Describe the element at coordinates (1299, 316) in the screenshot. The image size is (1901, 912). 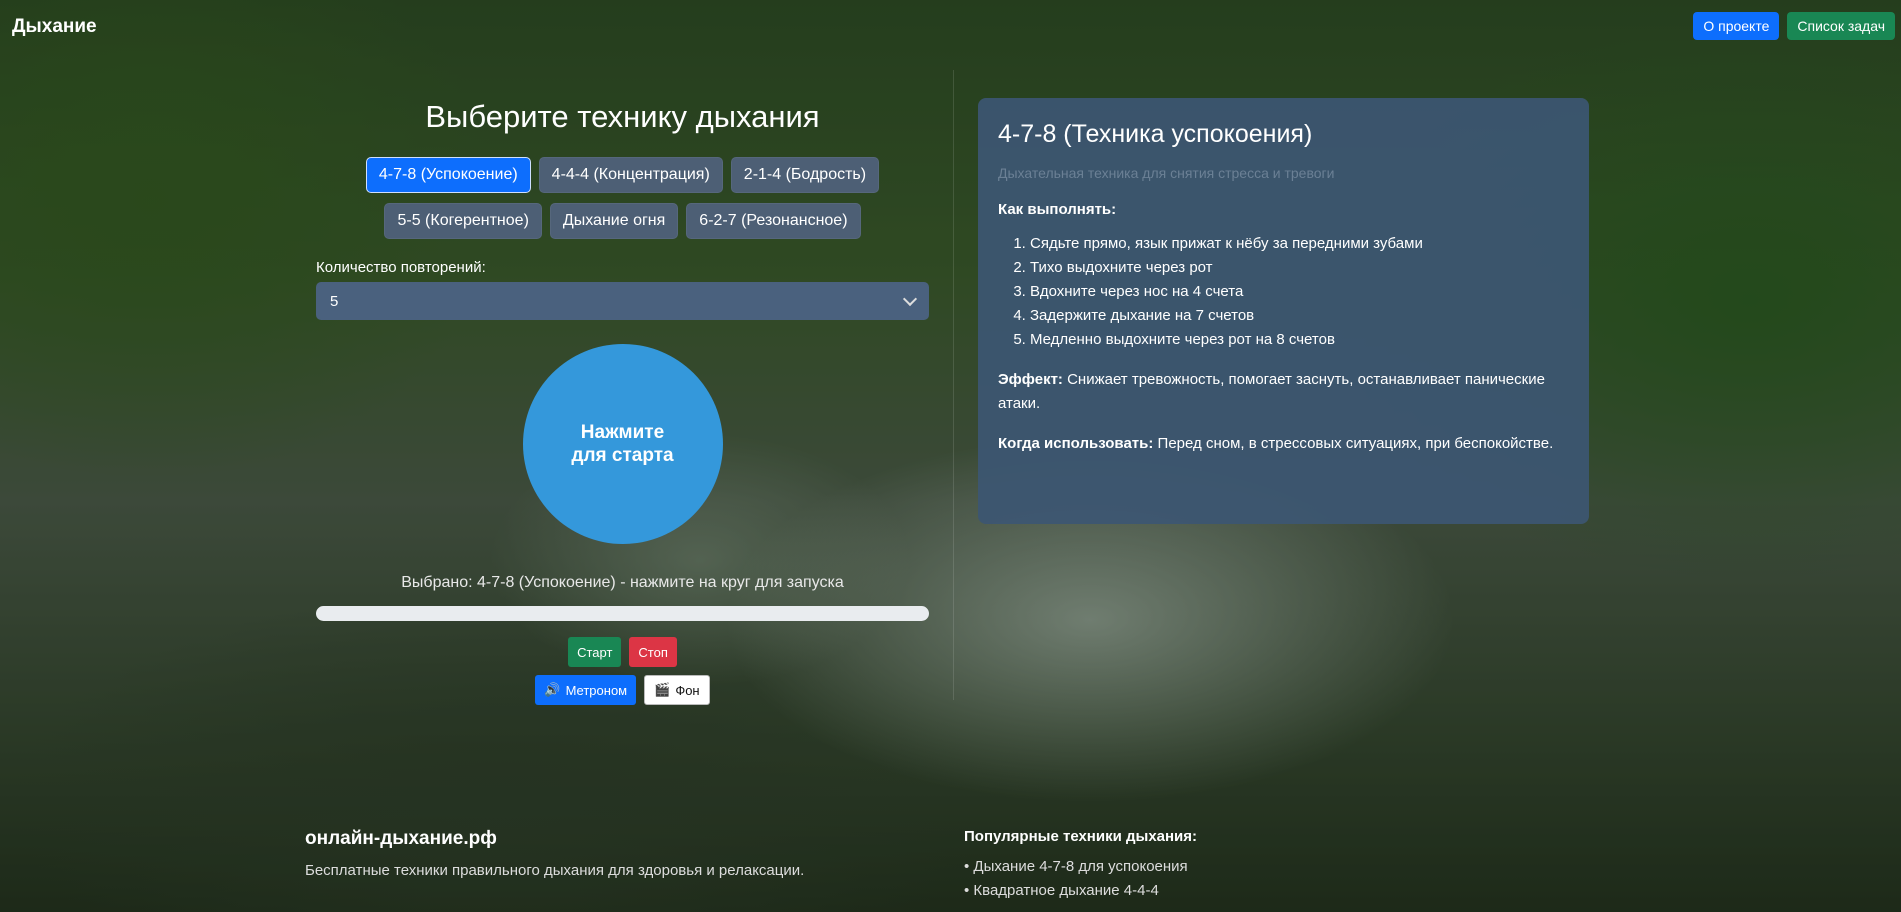
I see `step-item: Задержите дыхание на 7 счетов` at that location.